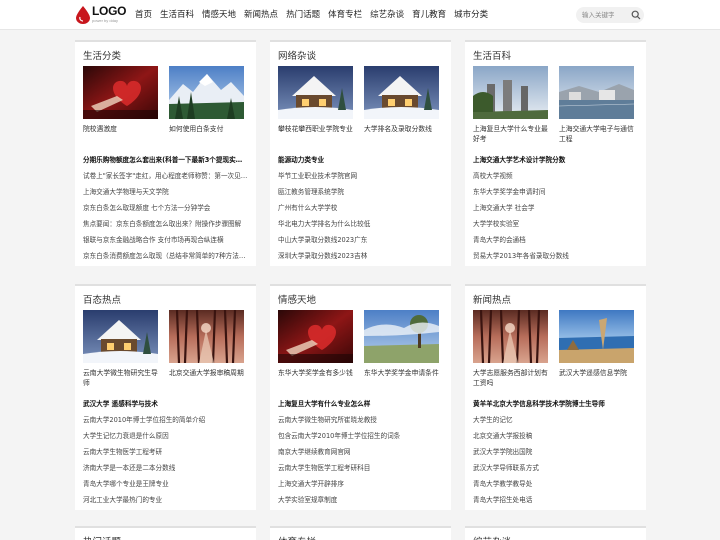 The image size is (720, 540). Describe the element at coordinates (558, 240) in the screenshot. I see `article-link: 青岛大学的会通档` at that location.